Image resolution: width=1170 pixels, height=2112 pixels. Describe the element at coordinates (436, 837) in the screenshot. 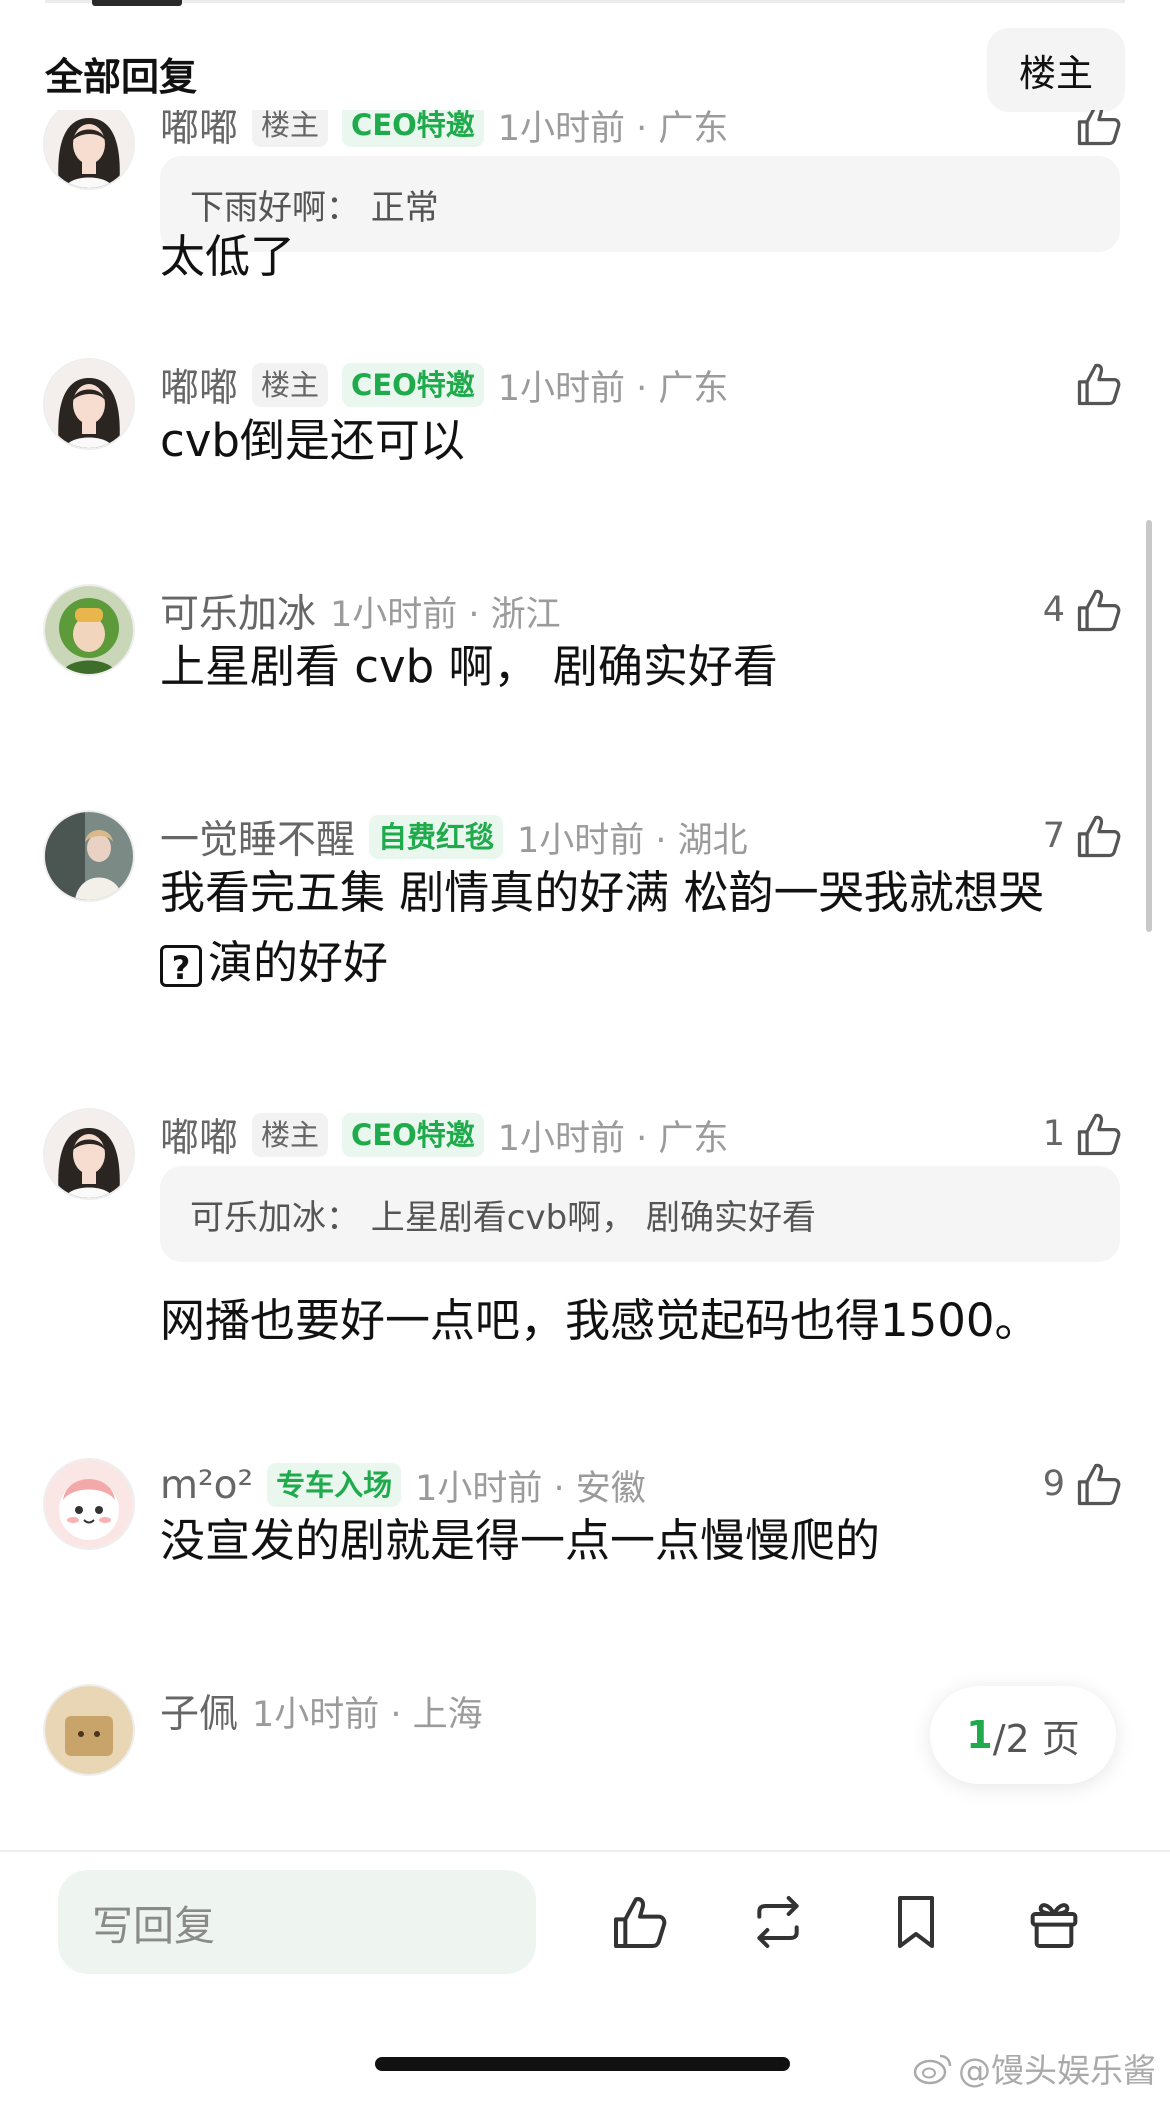

I see `red-carpet-badge: 自费红毯` at that location.